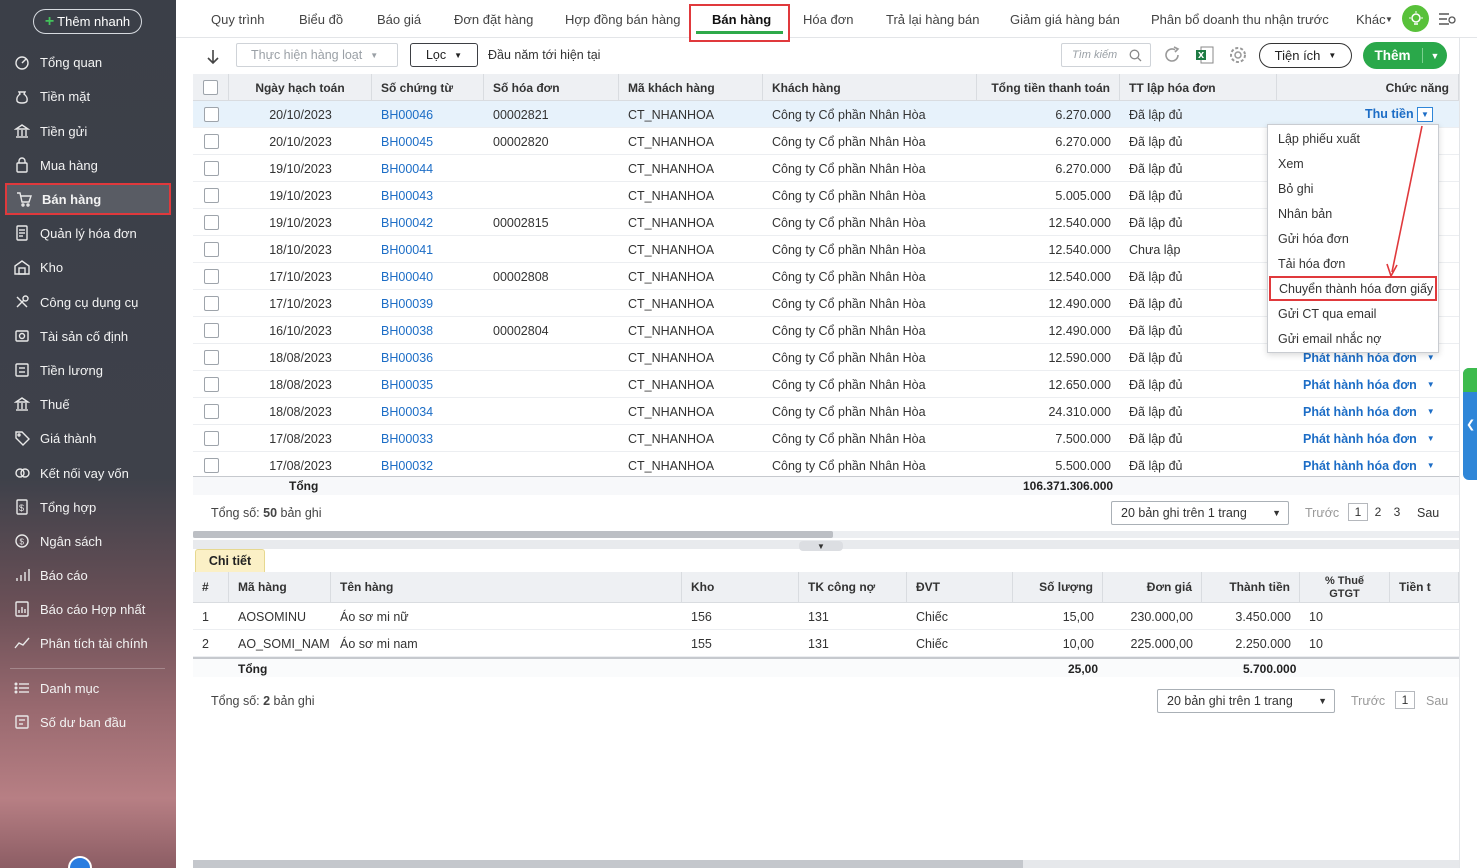  Describe the element at coordinates (88, 688) in the screenshot. I see `sidebar-item-list: Danh mục` at that location.